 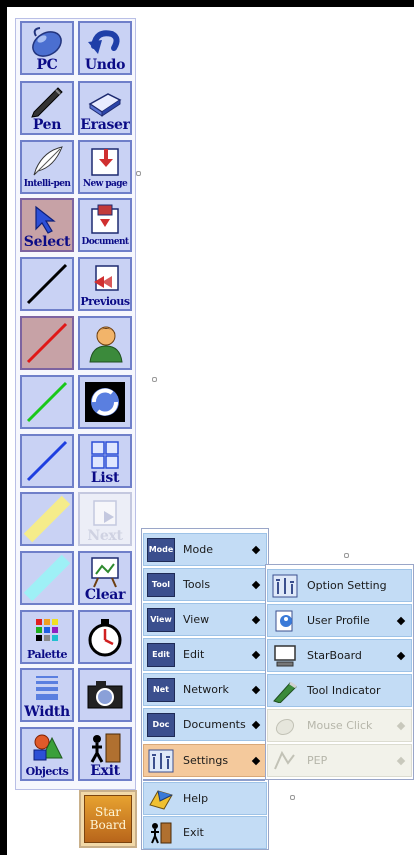 I want to click on menu-item-edit: Edit Edit, so click(x=205, y=654).